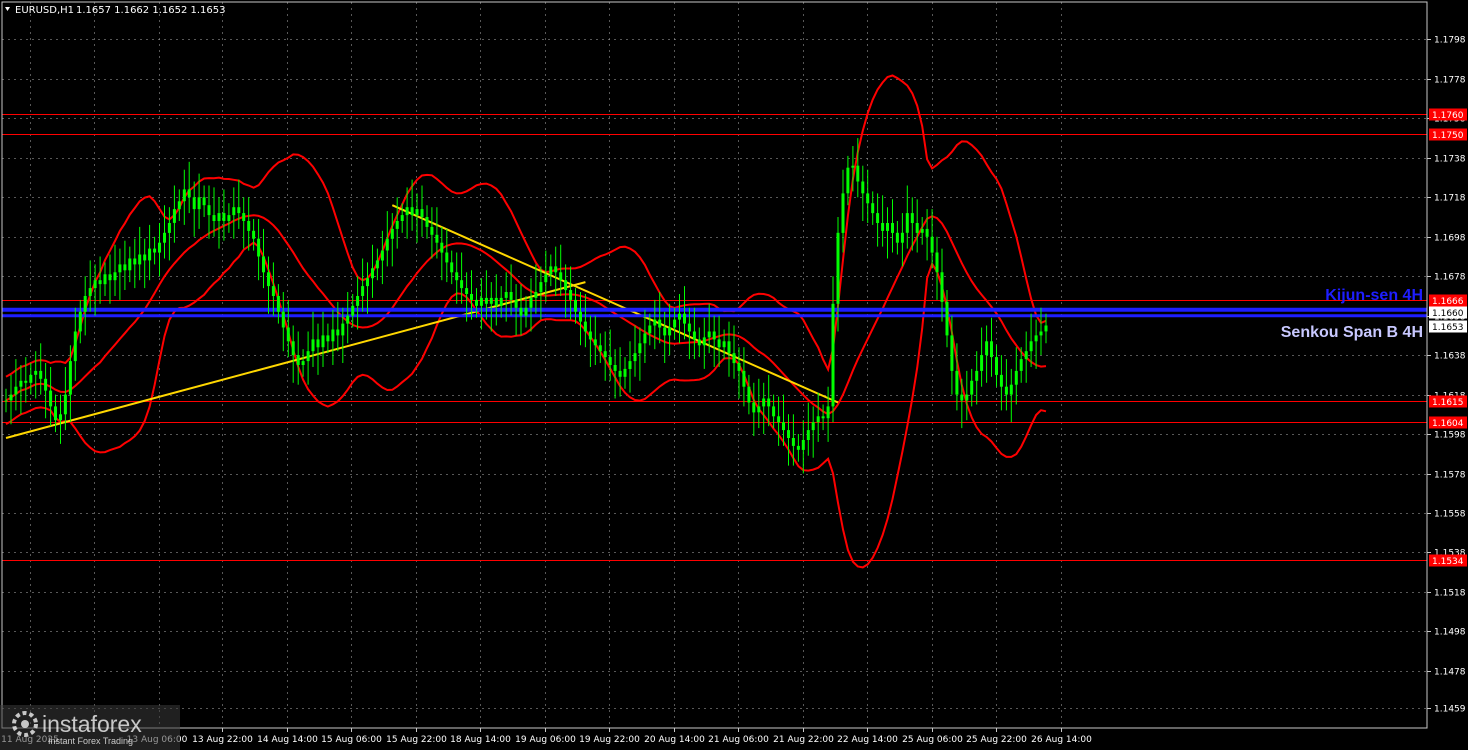 The height and width of the screenshot is (750, 1468). What do you see at coordinates (1448, 136) in the screenshot?
I see `level-price-label: 1.1750` at bounding box center [1448, 136].